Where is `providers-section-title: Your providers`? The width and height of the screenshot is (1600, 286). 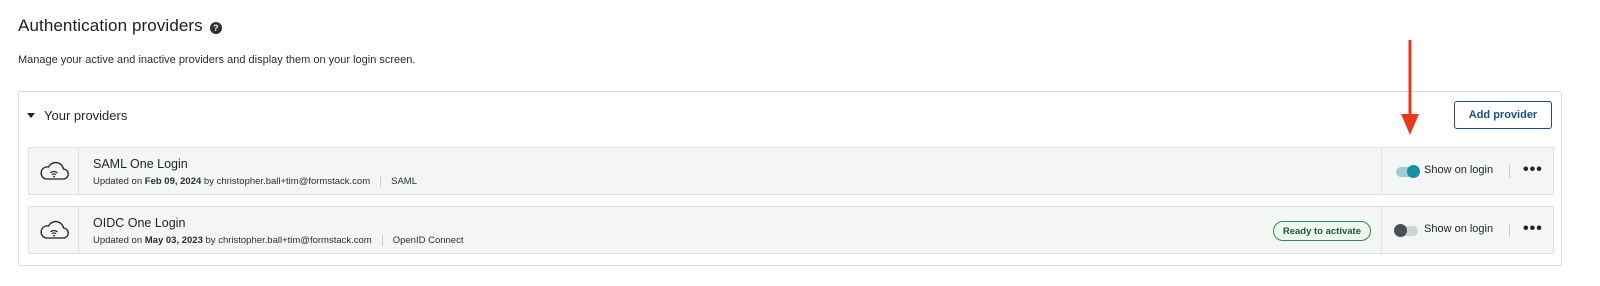
providers-section-title: Your providers is located at coordinates (86, 115).